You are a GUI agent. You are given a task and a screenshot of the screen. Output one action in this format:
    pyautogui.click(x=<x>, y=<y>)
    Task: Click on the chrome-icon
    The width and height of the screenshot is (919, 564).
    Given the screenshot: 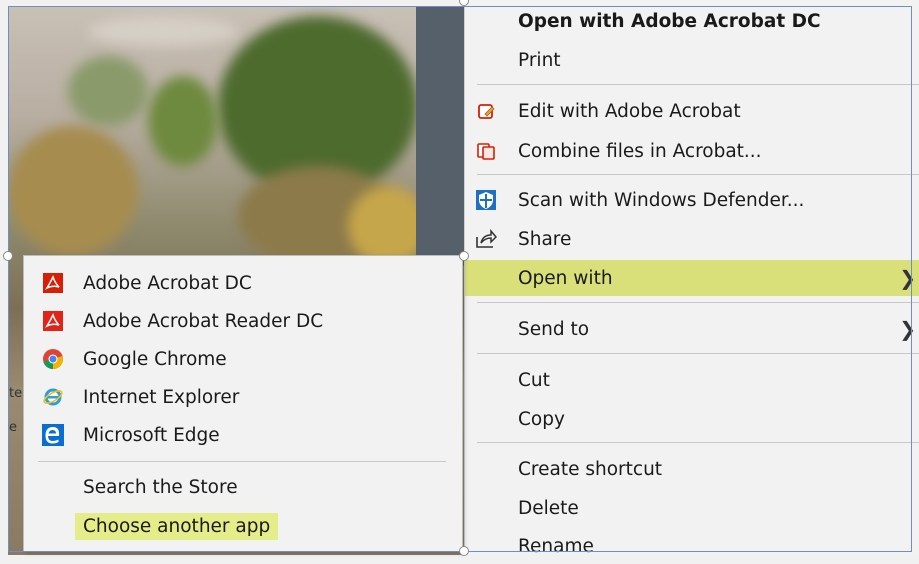 What is the action you would take?
    pyautogui.click(x=53, y=359)
    